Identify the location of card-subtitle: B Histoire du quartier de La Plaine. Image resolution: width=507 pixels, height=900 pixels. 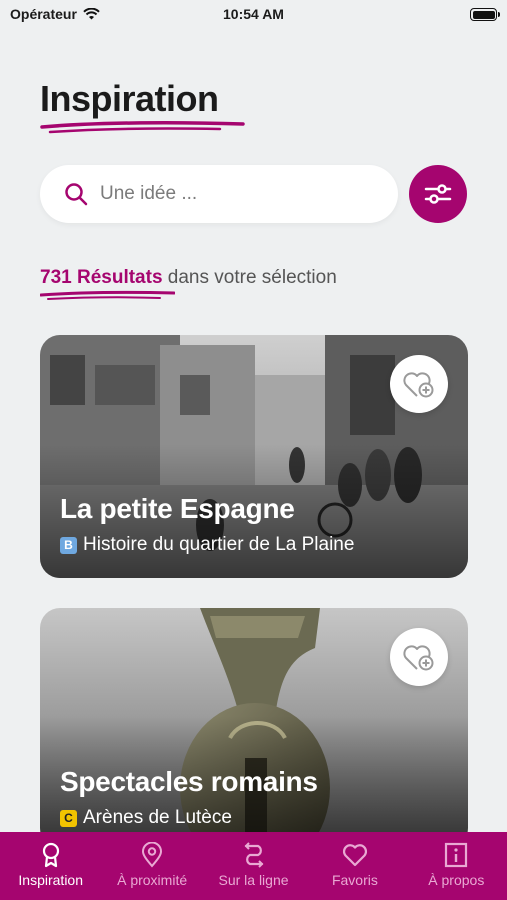
(207, 545).